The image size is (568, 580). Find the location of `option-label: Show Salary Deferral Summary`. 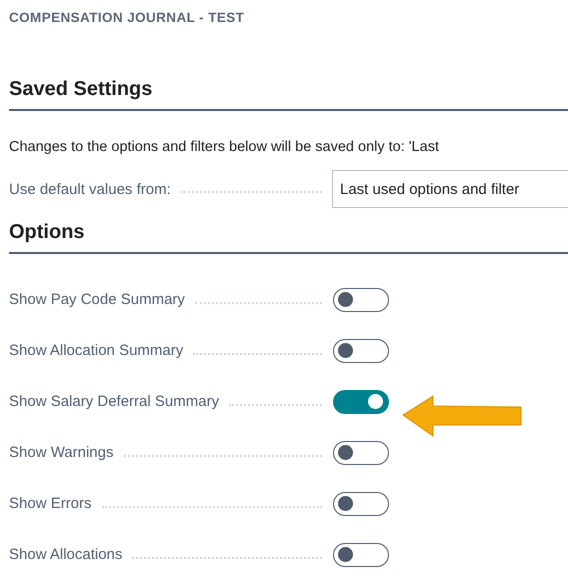

option-label: Show Salary Deferral Summary is located at coordinates (114, 401).